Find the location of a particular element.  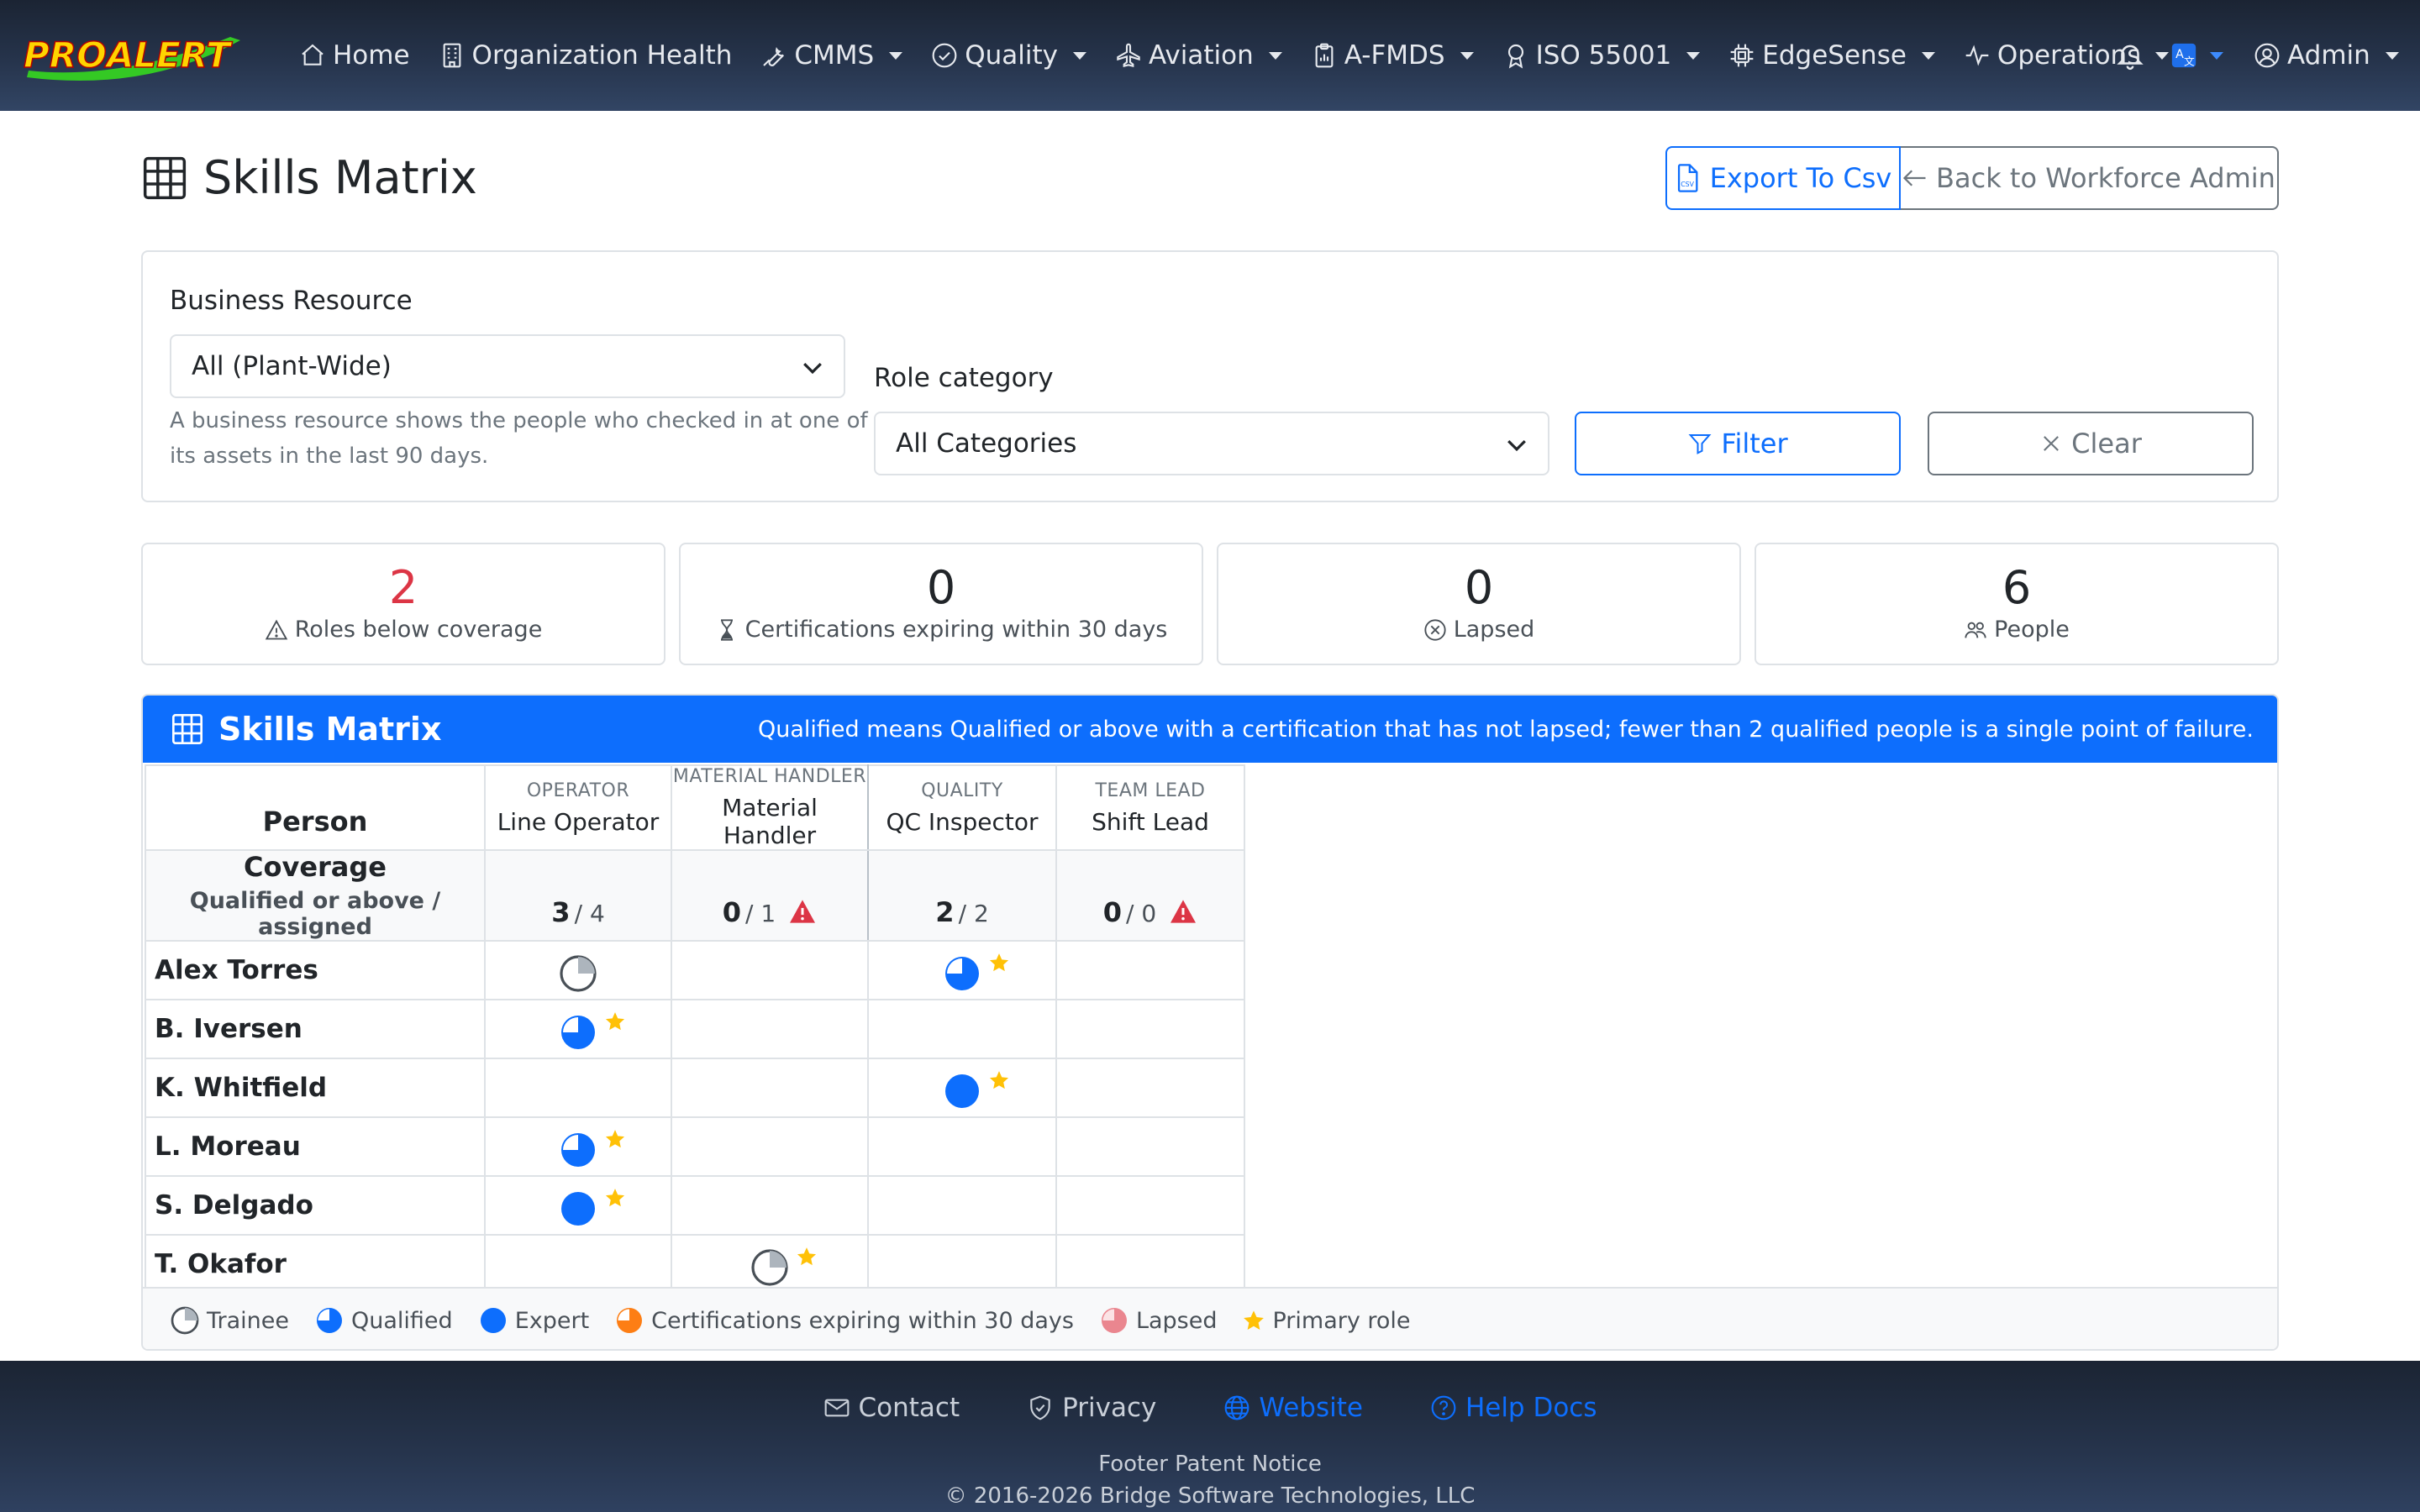

nav-item-a-fmds: A-FMDS is located at coordinates (1392, 55).